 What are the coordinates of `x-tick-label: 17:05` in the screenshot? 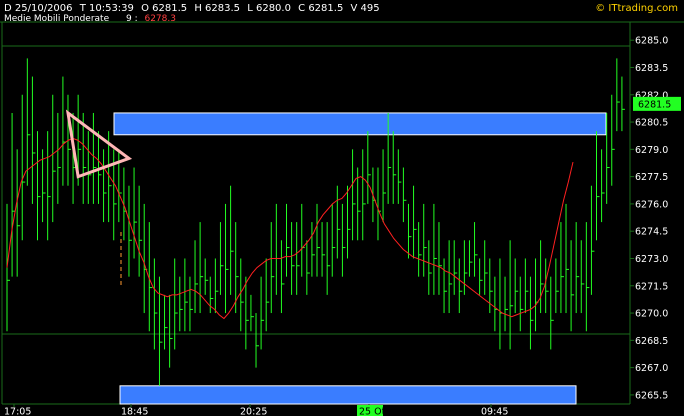 It's located at (17, 411).